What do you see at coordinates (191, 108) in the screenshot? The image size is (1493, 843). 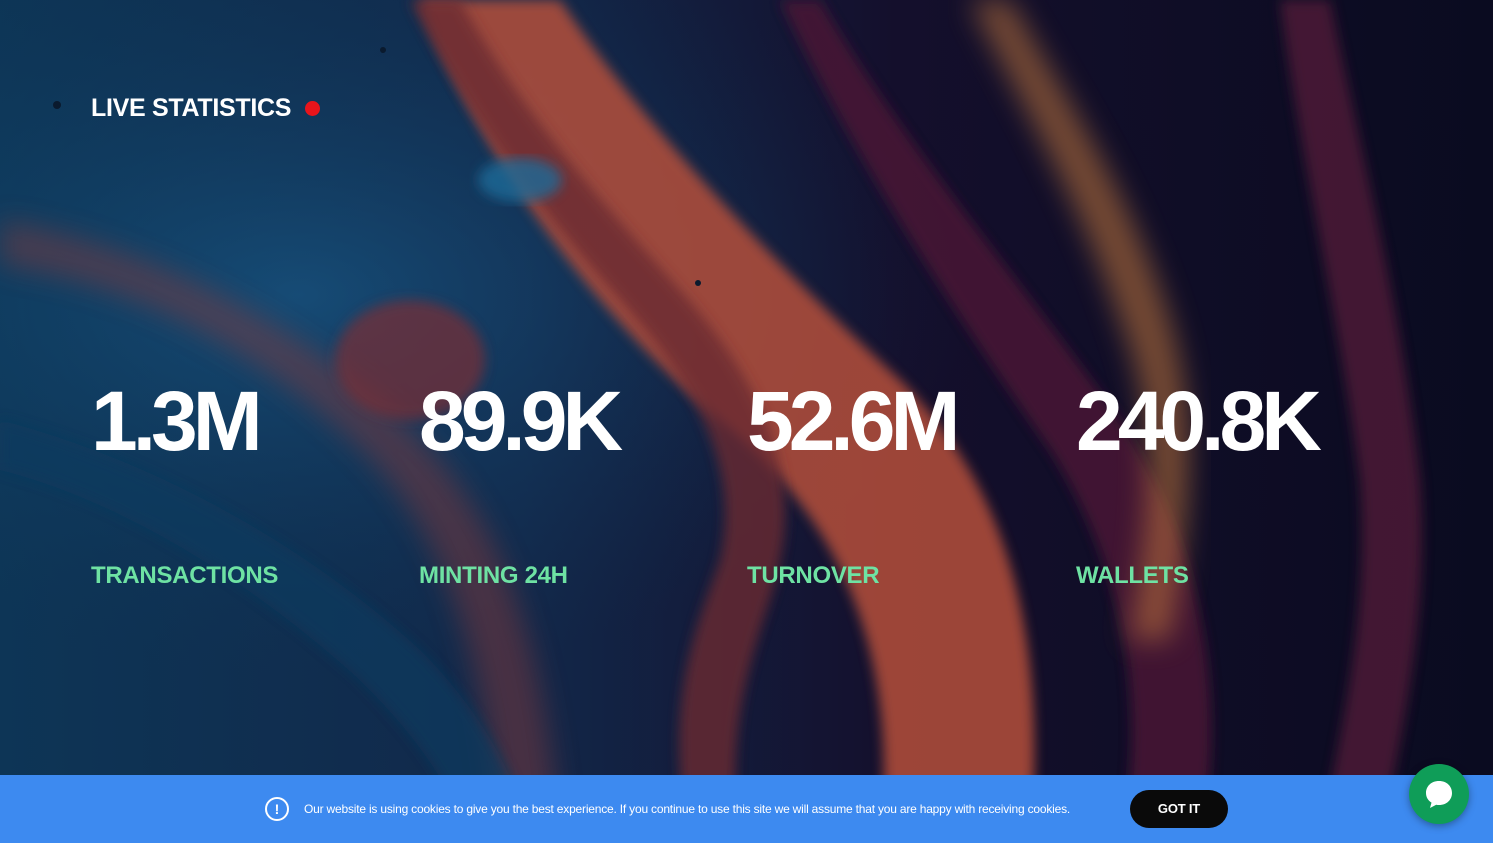 I see `section-title-text: LIVE STATISTICS` at bounding box center [191, 108].